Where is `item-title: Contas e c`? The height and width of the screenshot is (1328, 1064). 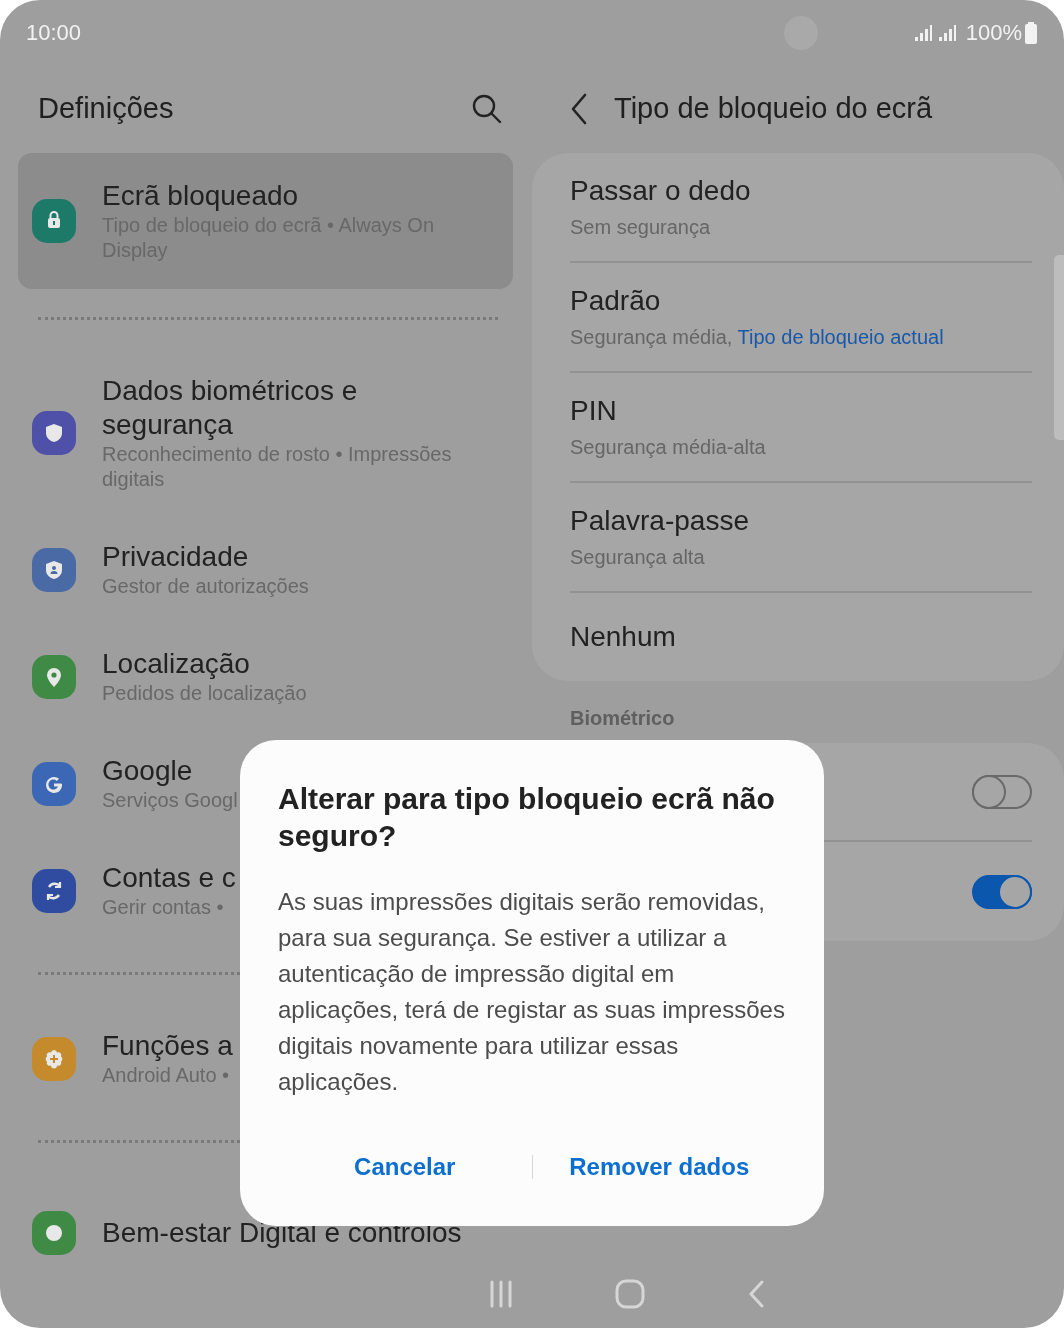
item-title: Contas e c is located at coordinates (169, 878).